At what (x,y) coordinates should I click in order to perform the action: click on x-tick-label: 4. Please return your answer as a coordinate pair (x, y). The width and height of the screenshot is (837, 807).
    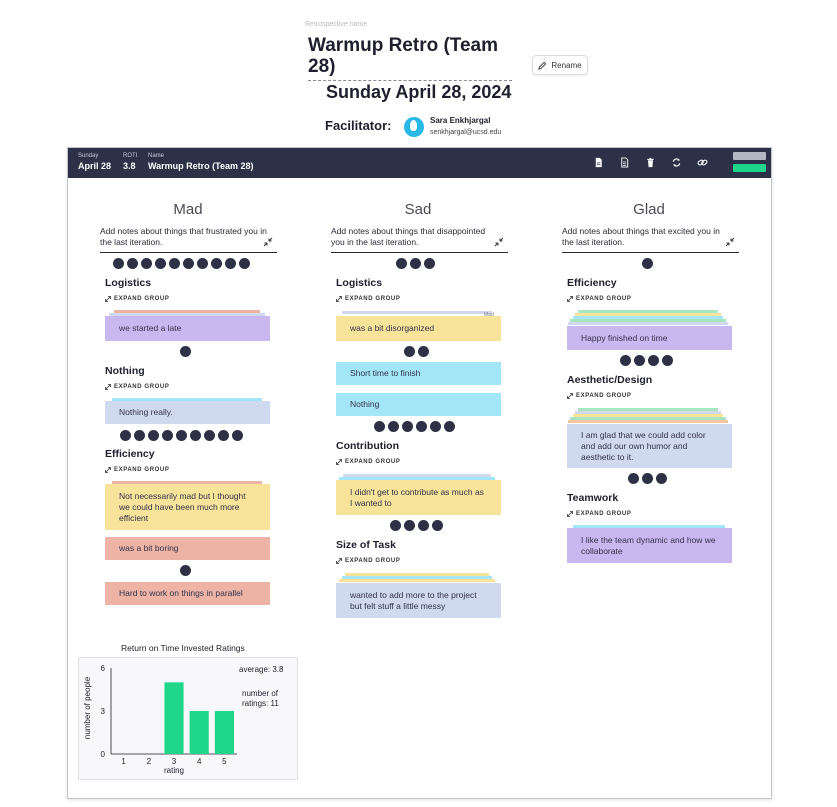
    Looking at the image, I should click on (199, 761).